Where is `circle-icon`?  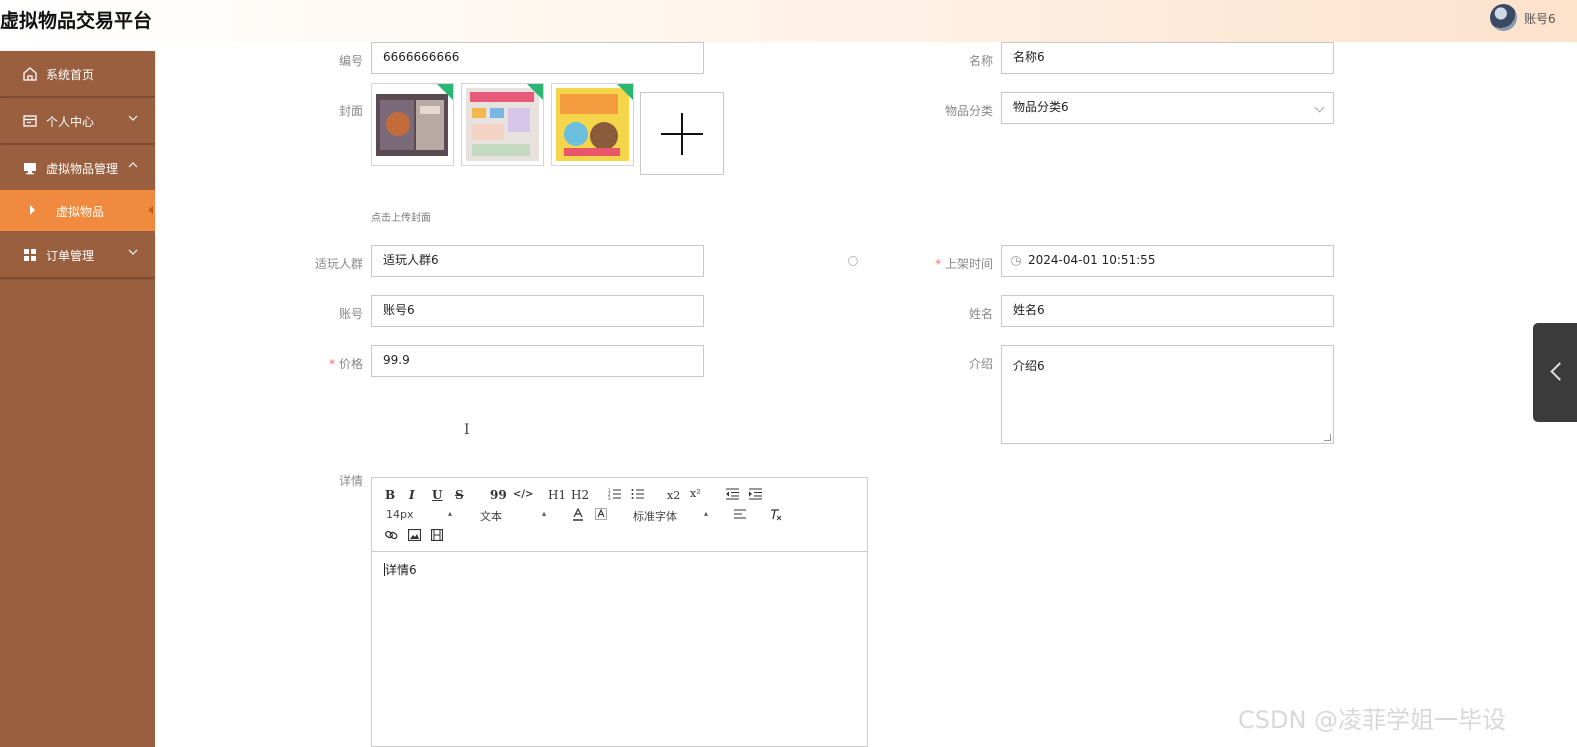
circle-icon is located at coordinates (853, 261).